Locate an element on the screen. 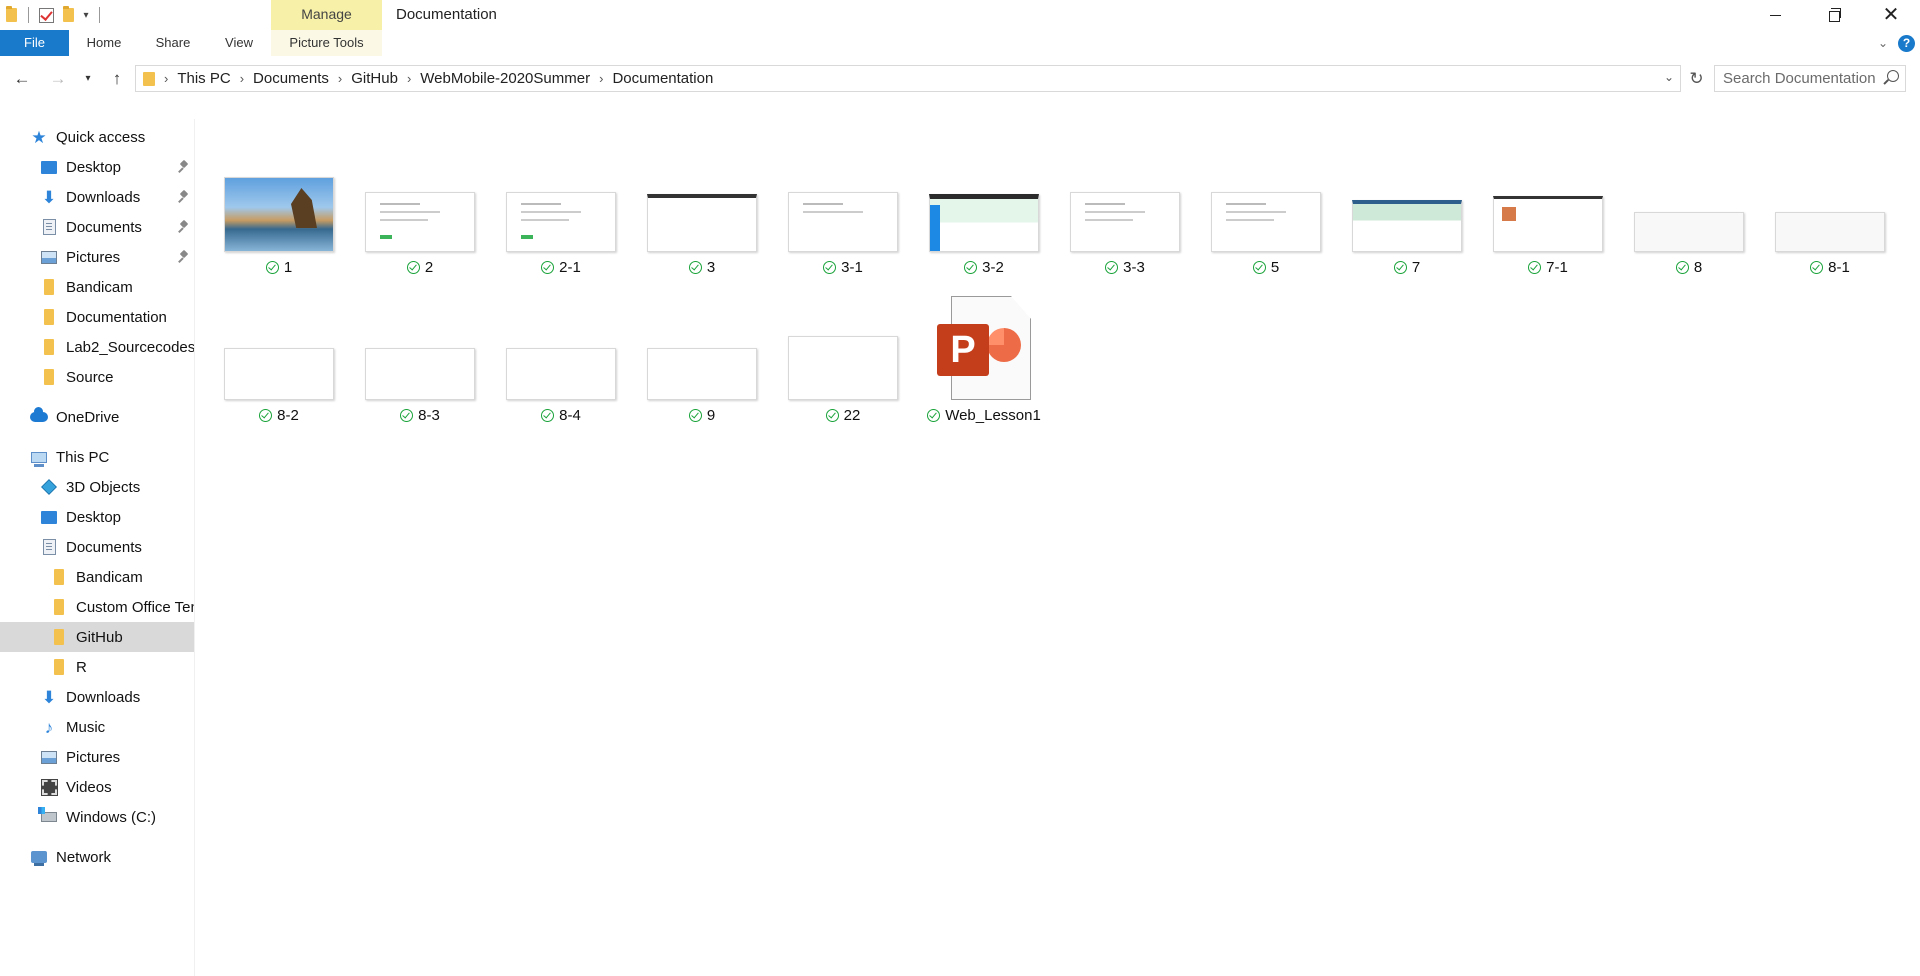 This screenshot has height=976, width=1920. file-item: 8-4 is located at coordinates (561, 362).